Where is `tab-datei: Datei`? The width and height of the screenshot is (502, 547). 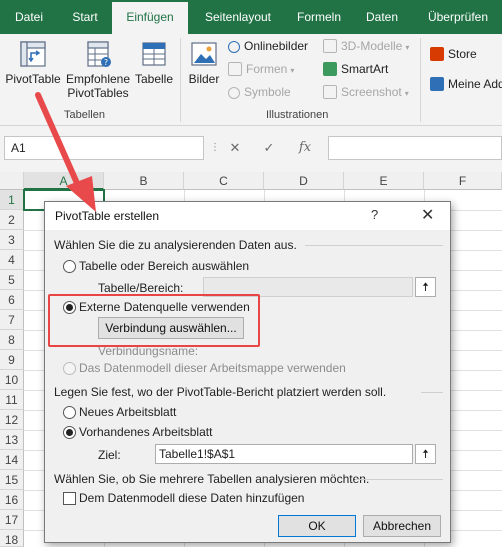
tab-datei: Datei is located at coordinates (29, 17).